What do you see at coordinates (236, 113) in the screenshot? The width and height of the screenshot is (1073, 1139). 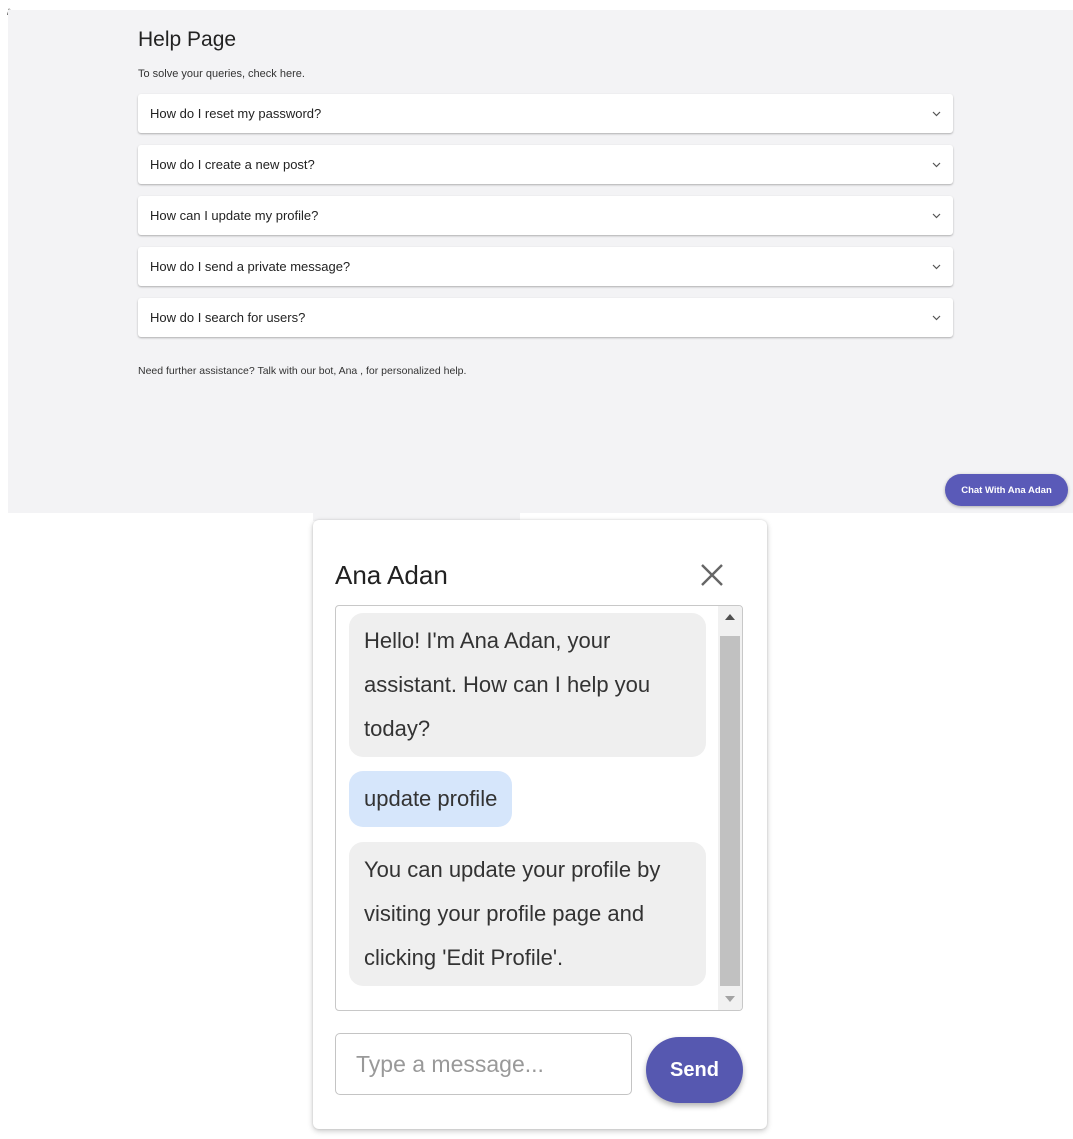 I see `faq-question: How do I reset my password?` at bounding box center [236, 113].